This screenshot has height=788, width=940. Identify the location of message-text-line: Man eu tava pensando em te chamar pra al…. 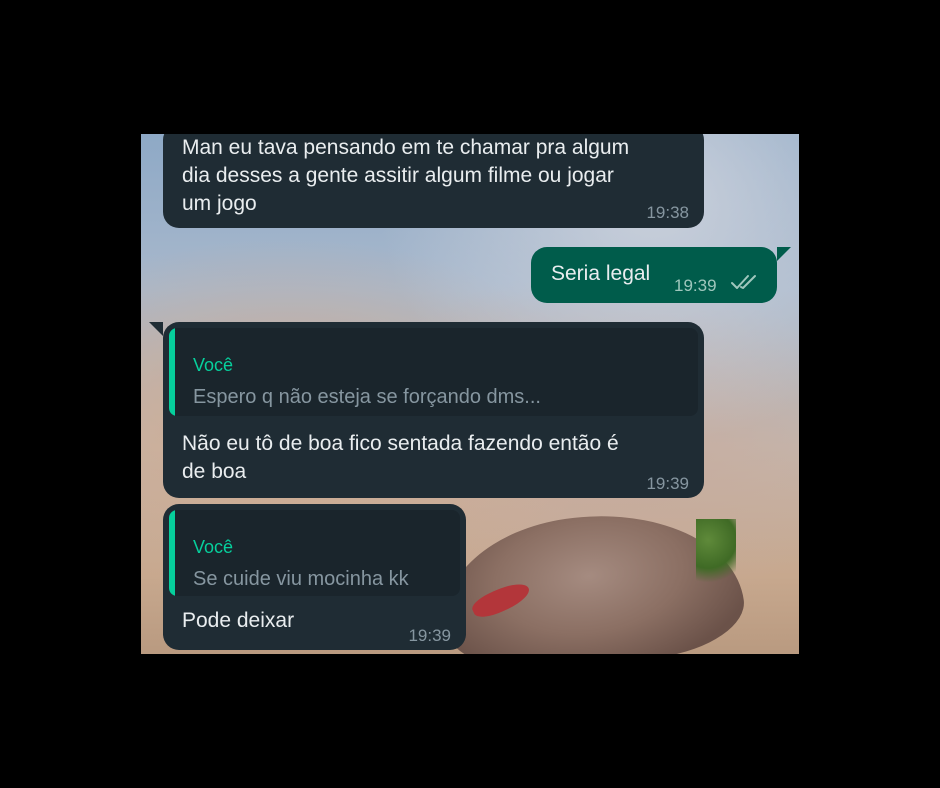
(406, 147).